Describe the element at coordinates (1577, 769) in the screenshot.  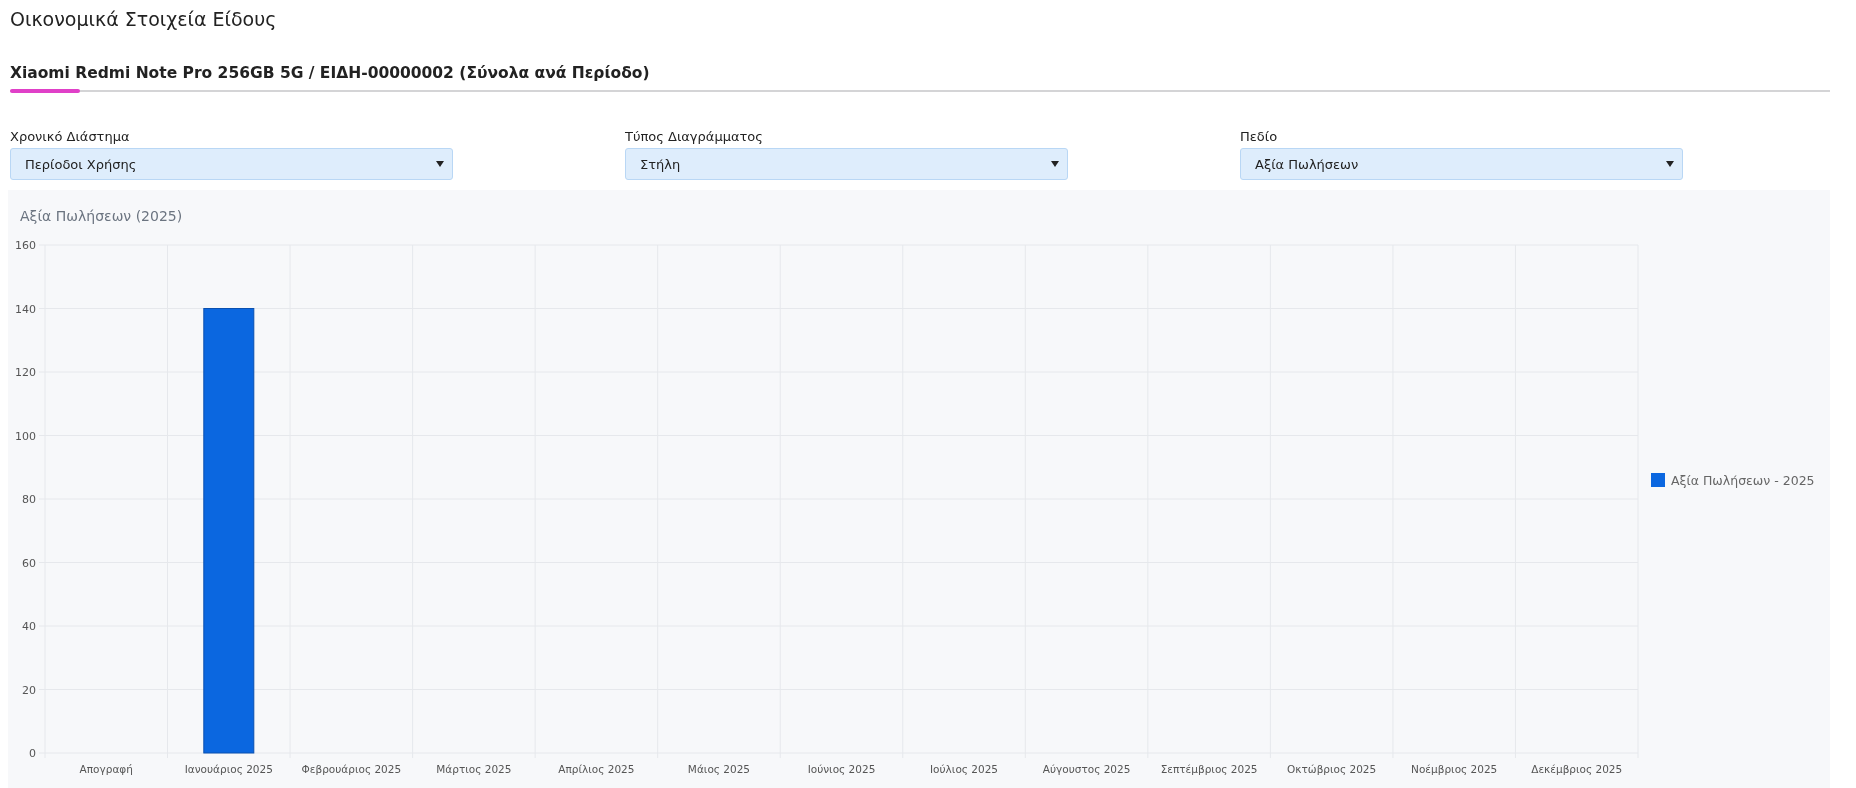
I see `x-tick-label: Δεκέμβριος 2025` at that location.